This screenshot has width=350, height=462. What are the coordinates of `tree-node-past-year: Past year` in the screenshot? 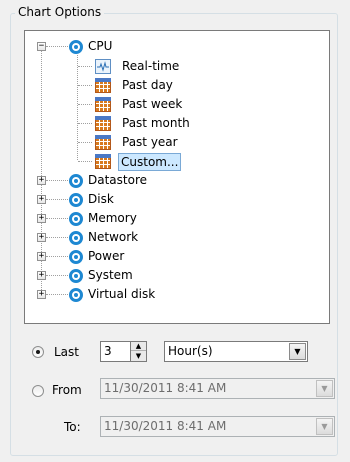 It's located at (175, 142).